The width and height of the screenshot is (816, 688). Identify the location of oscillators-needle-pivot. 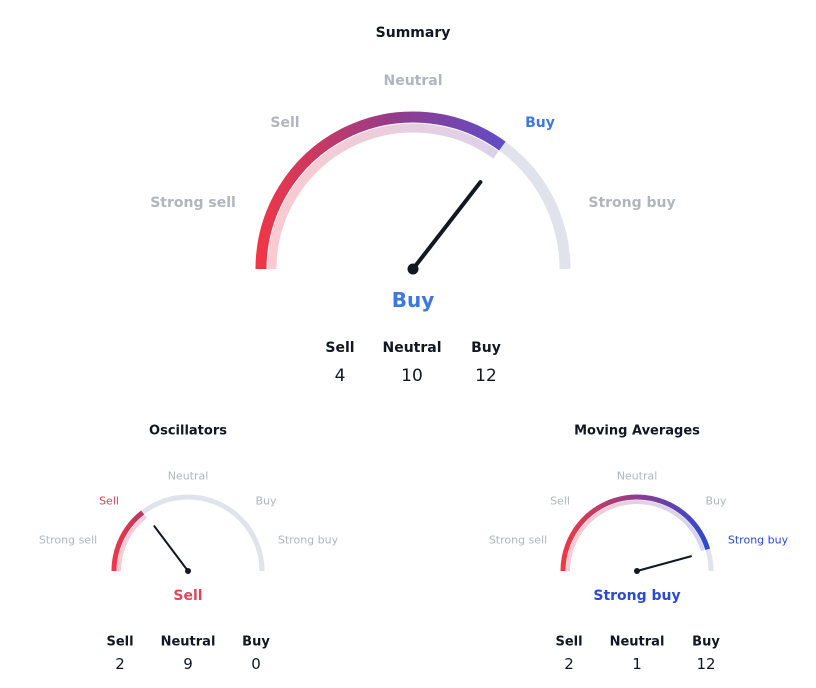
(188, 571).